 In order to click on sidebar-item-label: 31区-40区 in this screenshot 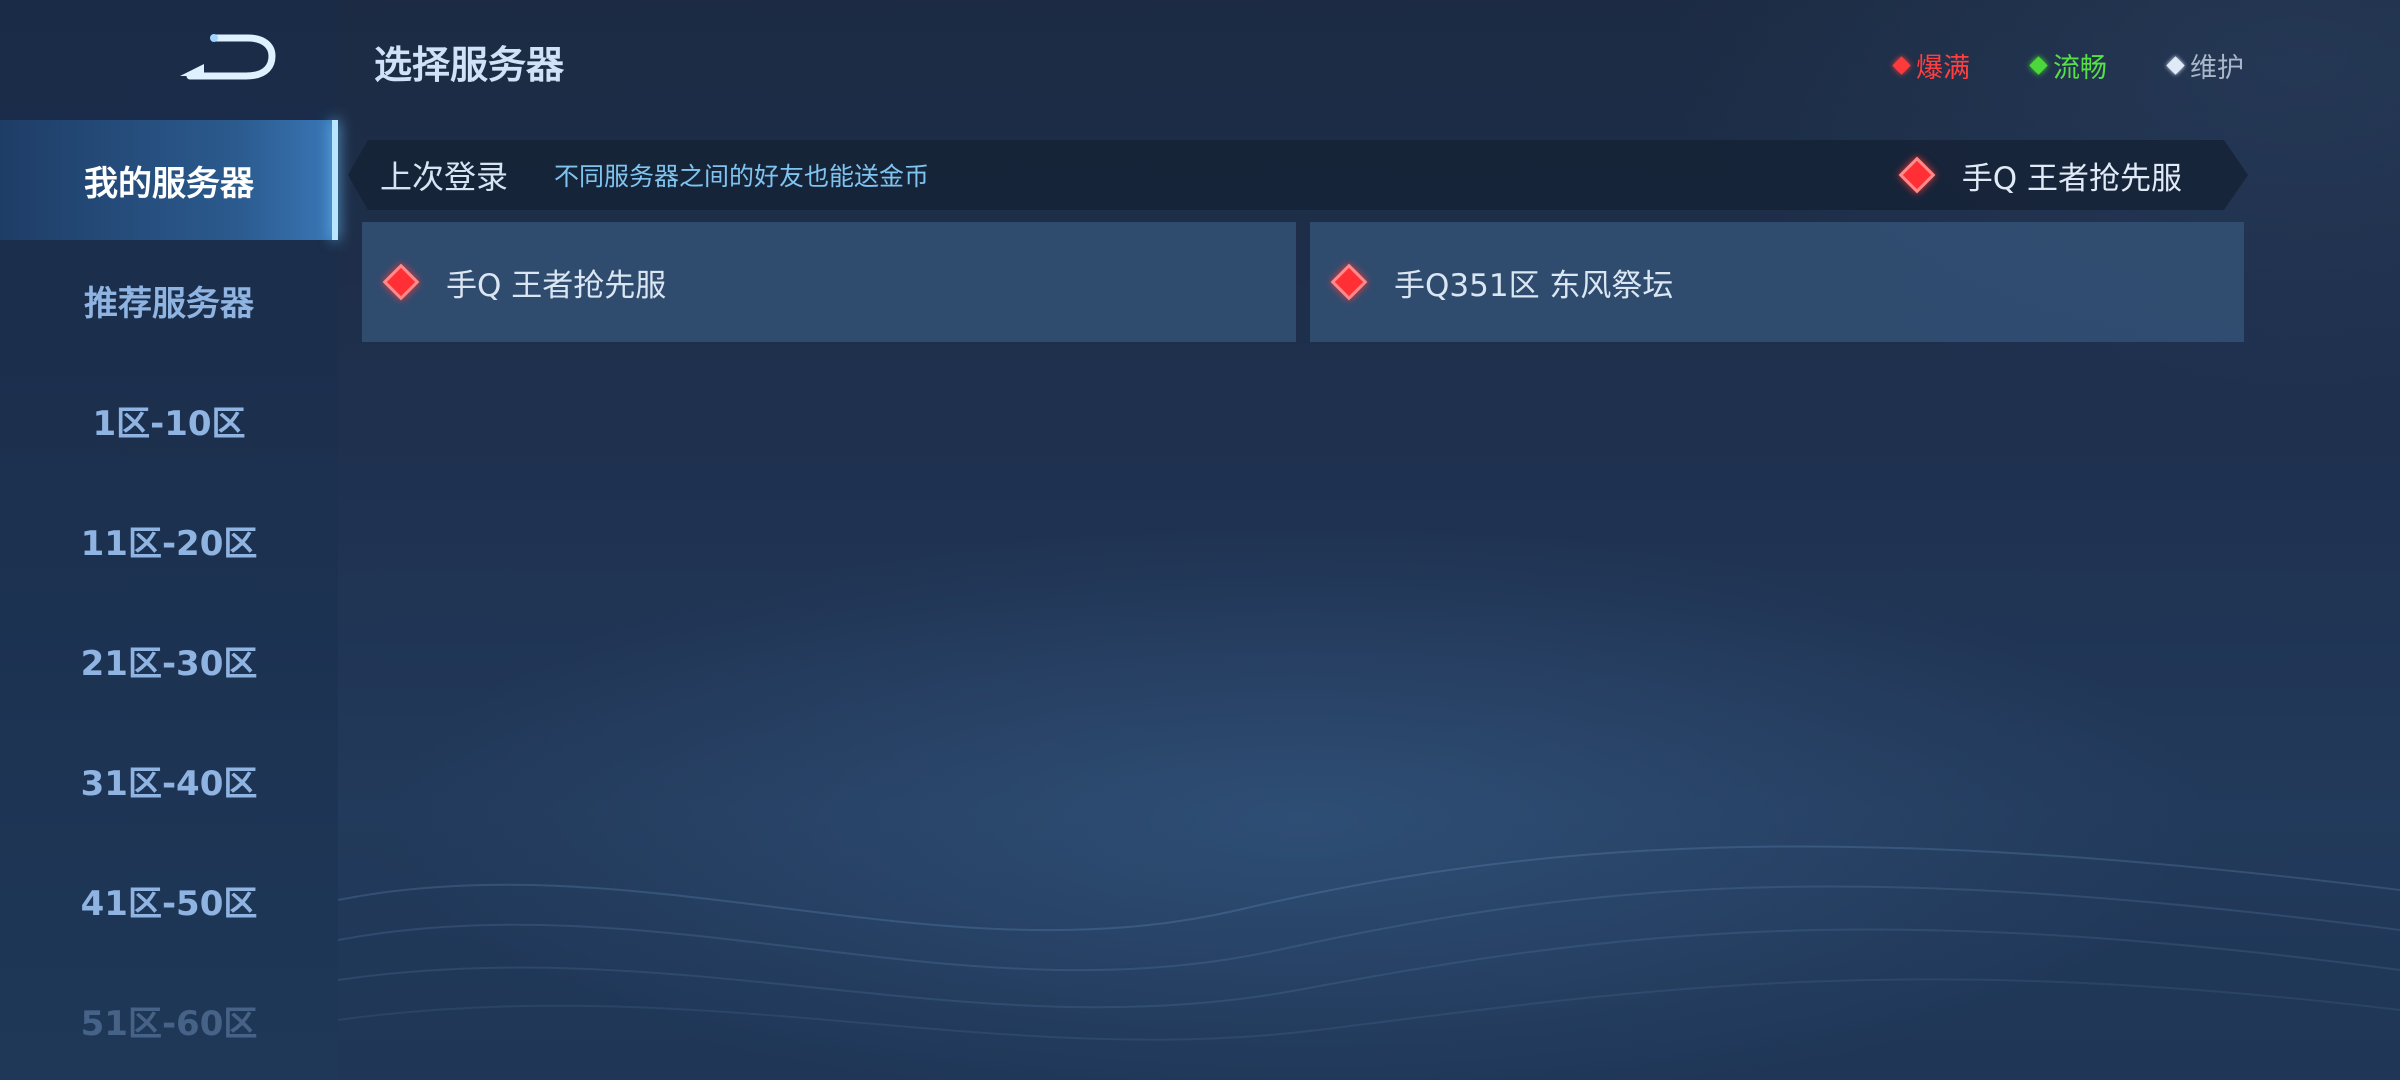, I will do `click(169, 783)`.